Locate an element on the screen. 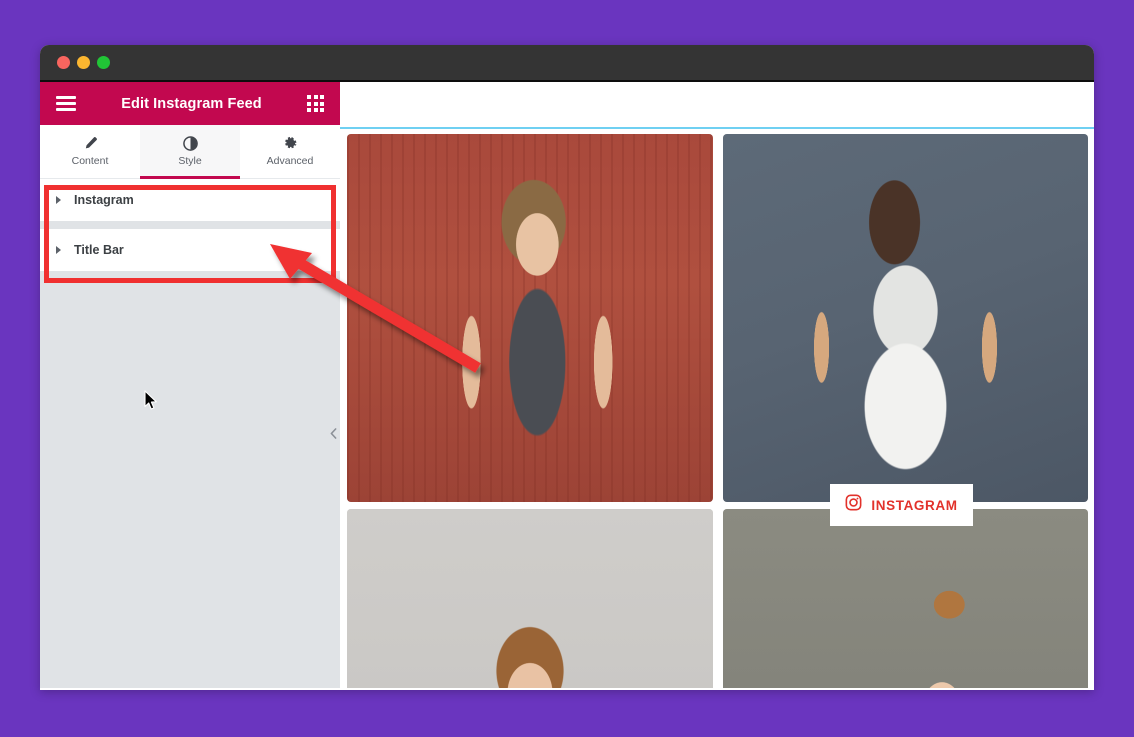 This screenshot has height=737, width=1134. pencil-icon is located at coordinates (90, 143).